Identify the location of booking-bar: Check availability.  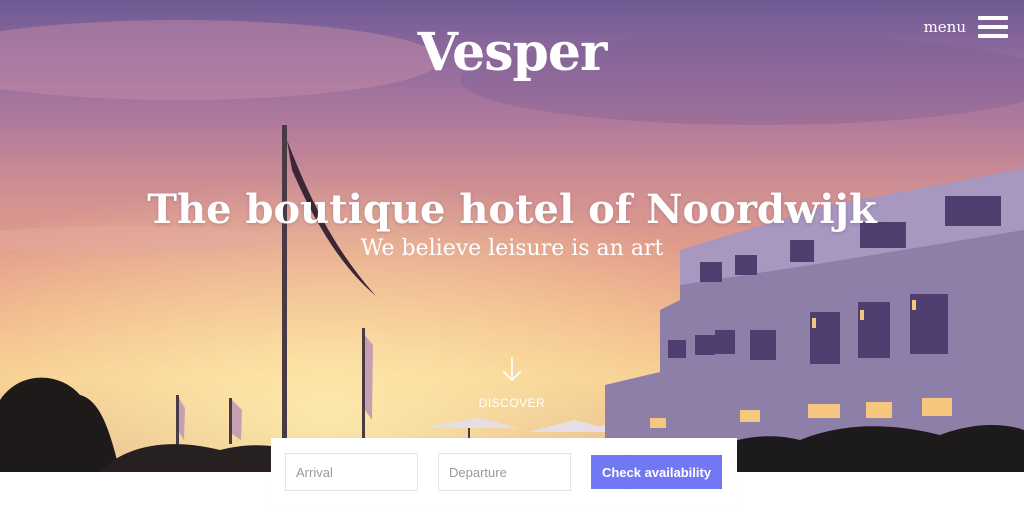
(504, 472).